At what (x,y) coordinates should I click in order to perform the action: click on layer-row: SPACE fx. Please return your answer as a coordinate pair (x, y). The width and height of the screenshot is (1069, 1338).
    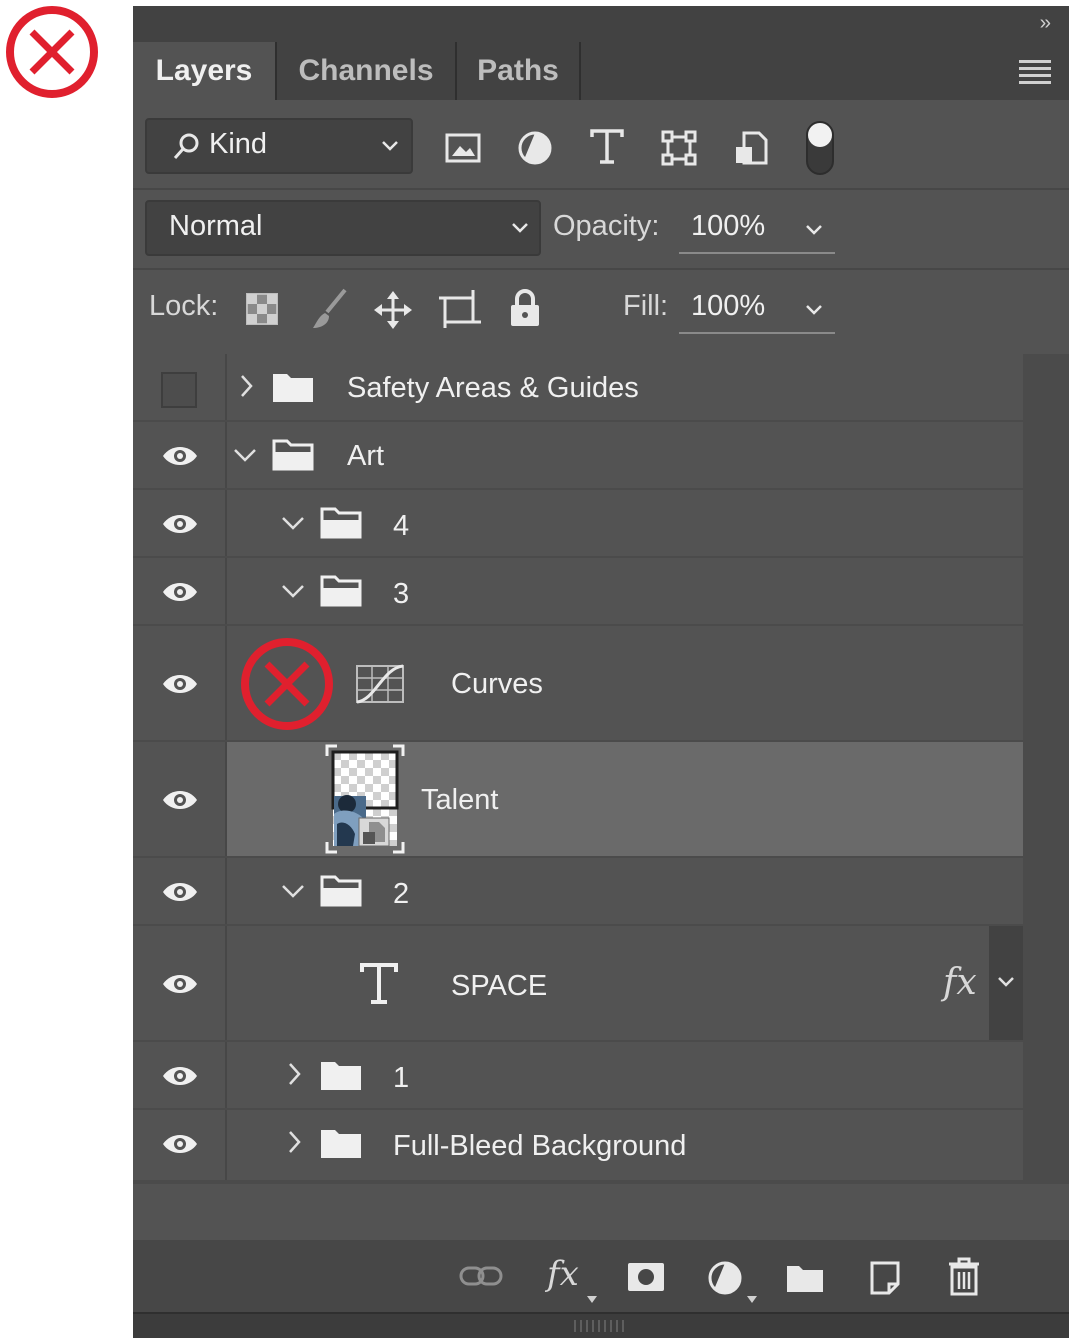
    Looking at the image, I should click on (578, 983).